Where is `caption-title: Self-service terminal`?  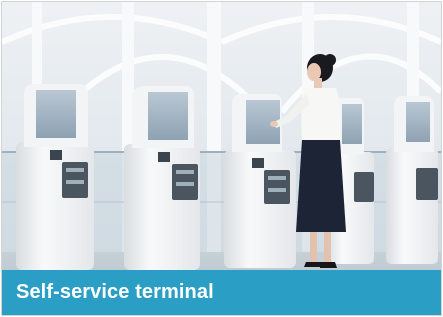
caption-title: Self-service terminal is located at coordinates (115, 292).